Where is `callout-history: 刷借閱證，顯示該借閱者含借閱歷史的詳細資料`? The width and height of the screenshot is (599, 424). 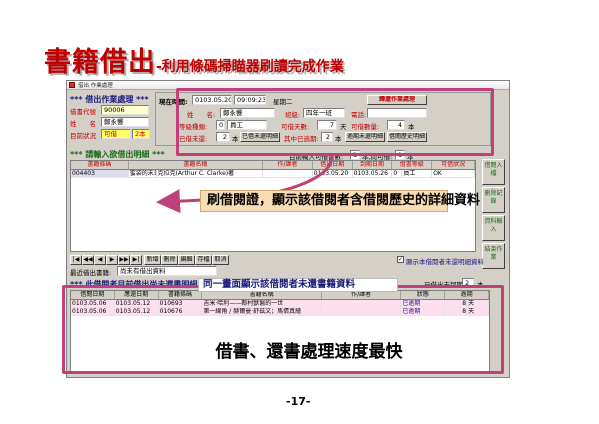 callout-history: 刷借閱證，顯示該借閱者含借閱歷史的詳細資料 is located at coordinates (340, 201).